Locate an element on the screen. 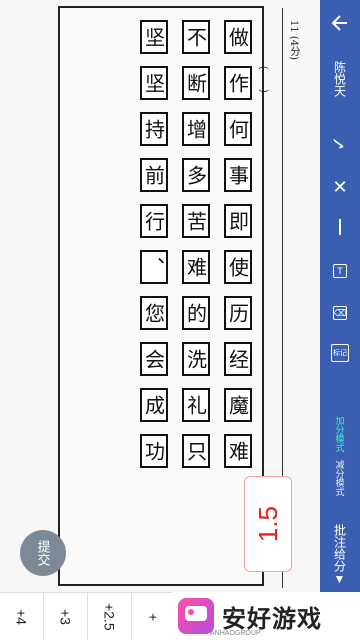 The width and height of the screenshot is (360, 640). annotate-score-dropdown: 批注给分▼ is located at coordinates (340, 555).